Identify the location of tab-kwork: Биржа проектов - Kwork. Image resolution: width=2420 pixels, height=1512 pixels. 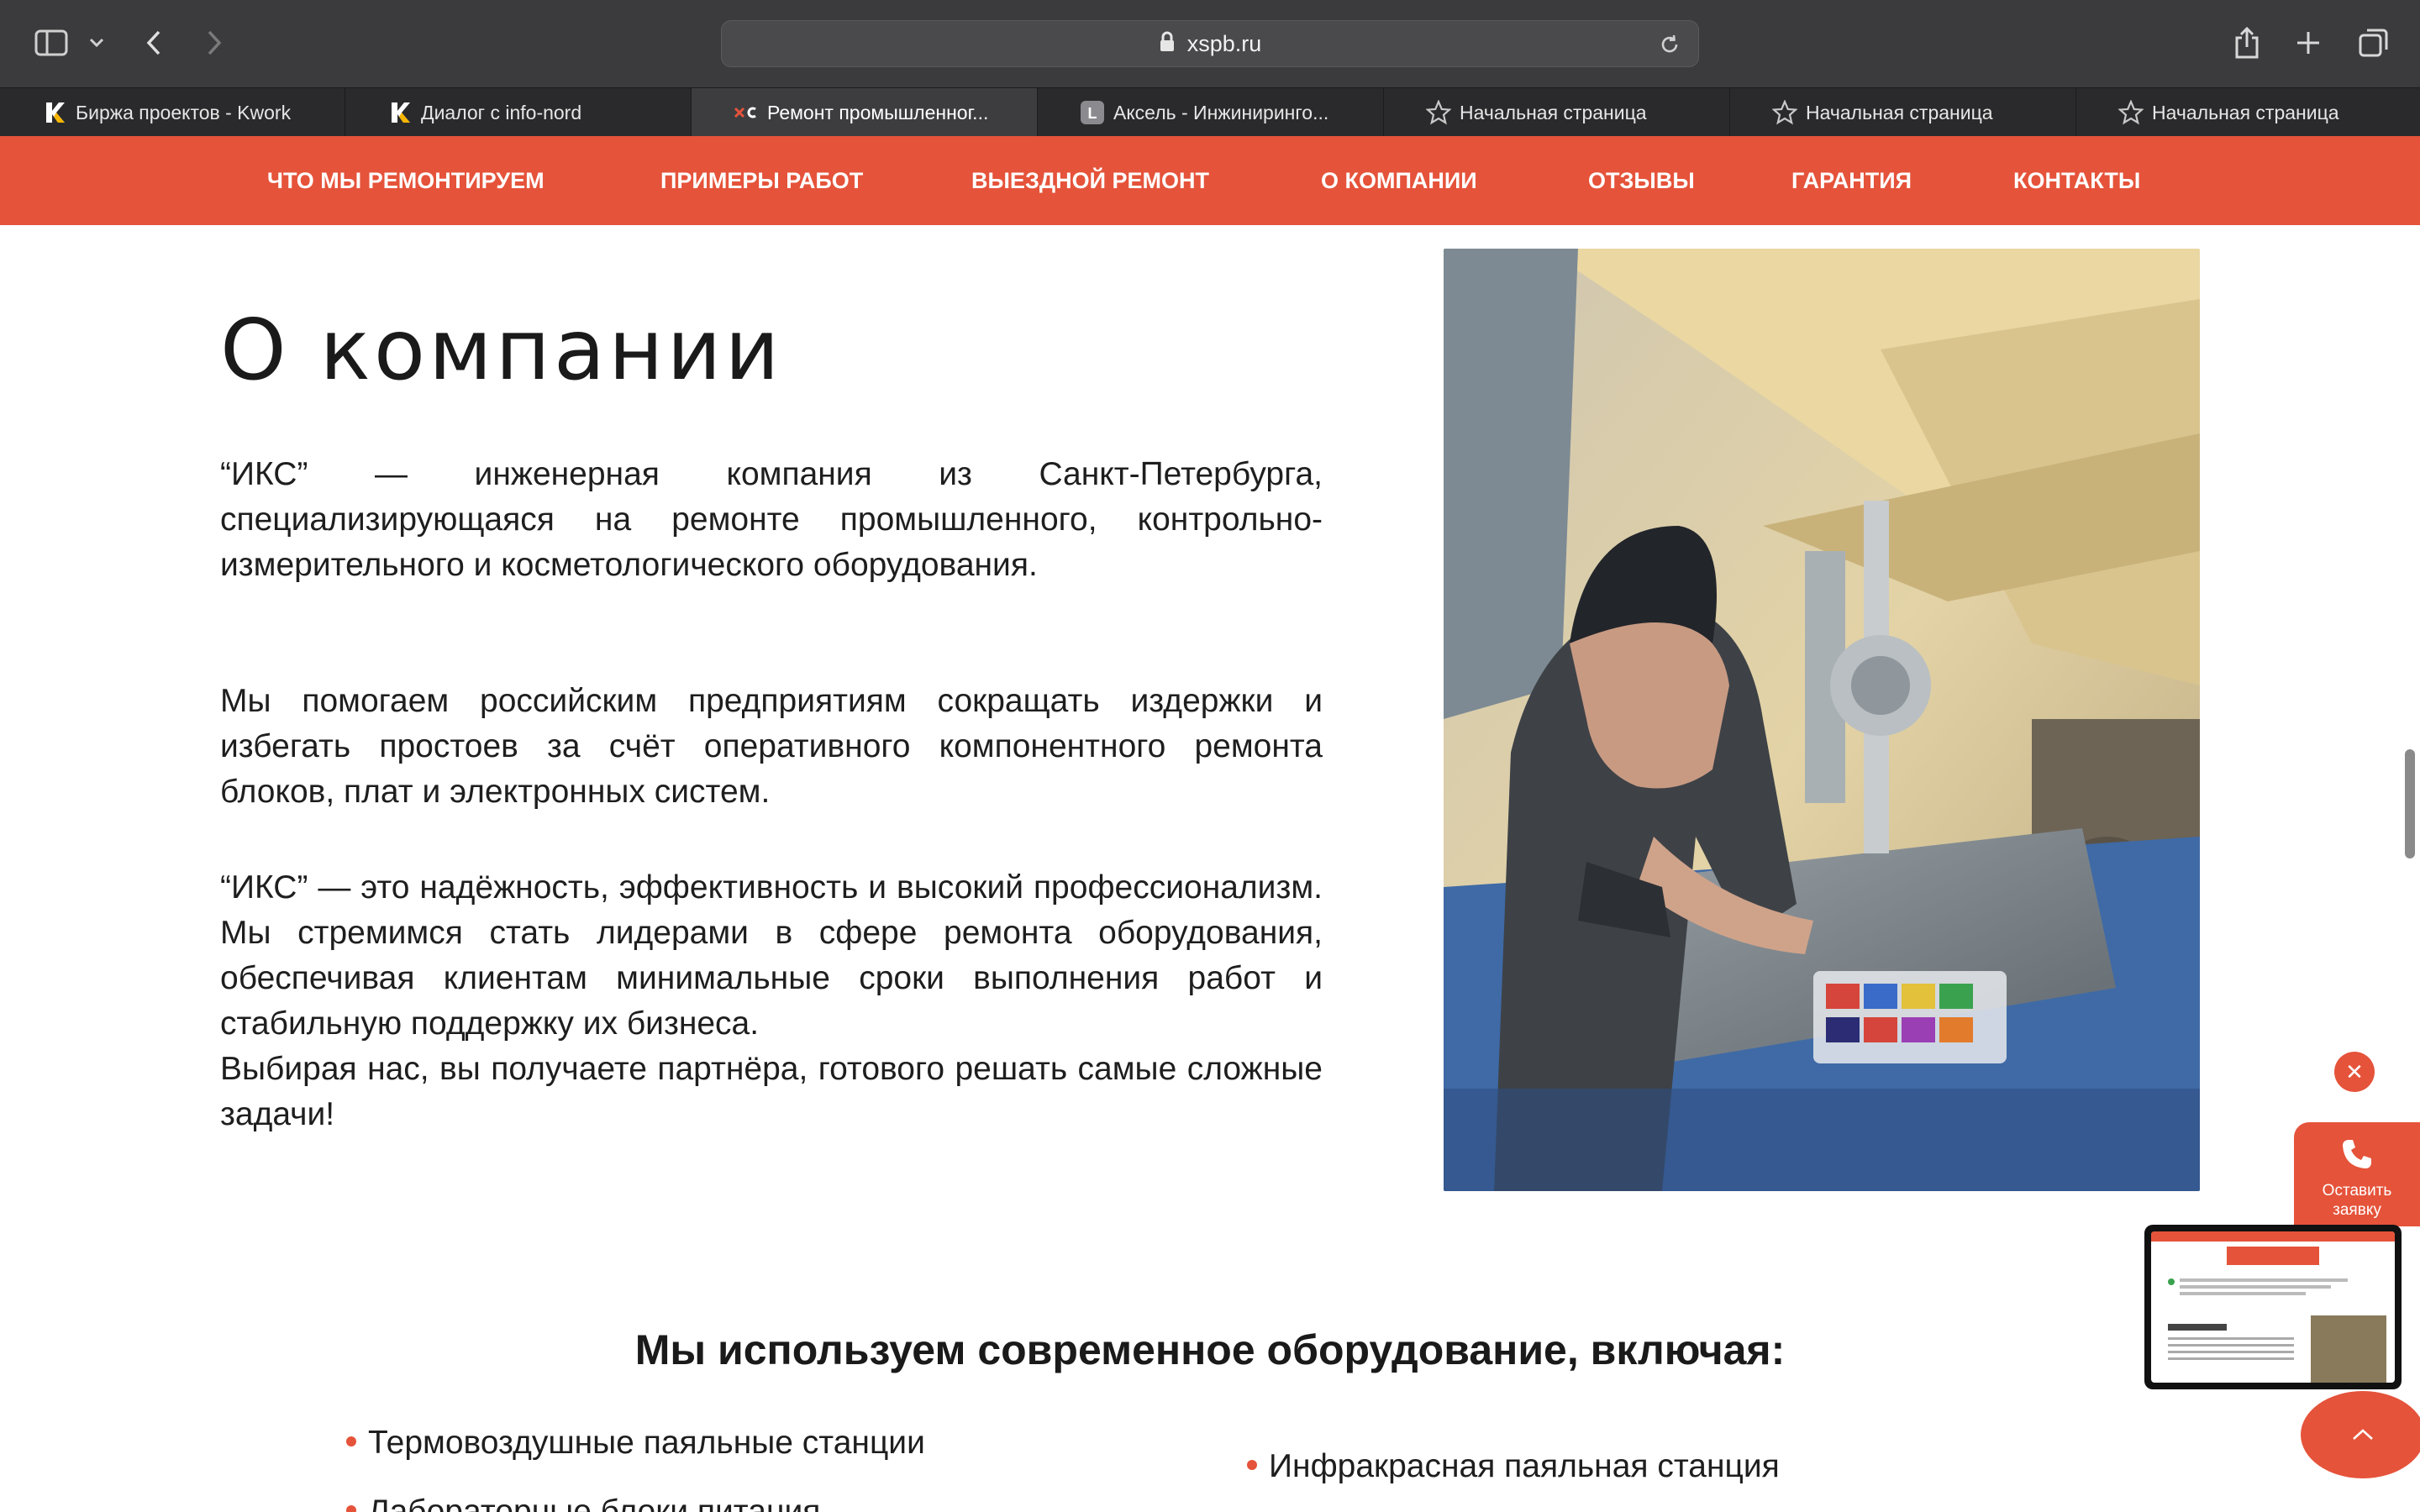
(172, 112).